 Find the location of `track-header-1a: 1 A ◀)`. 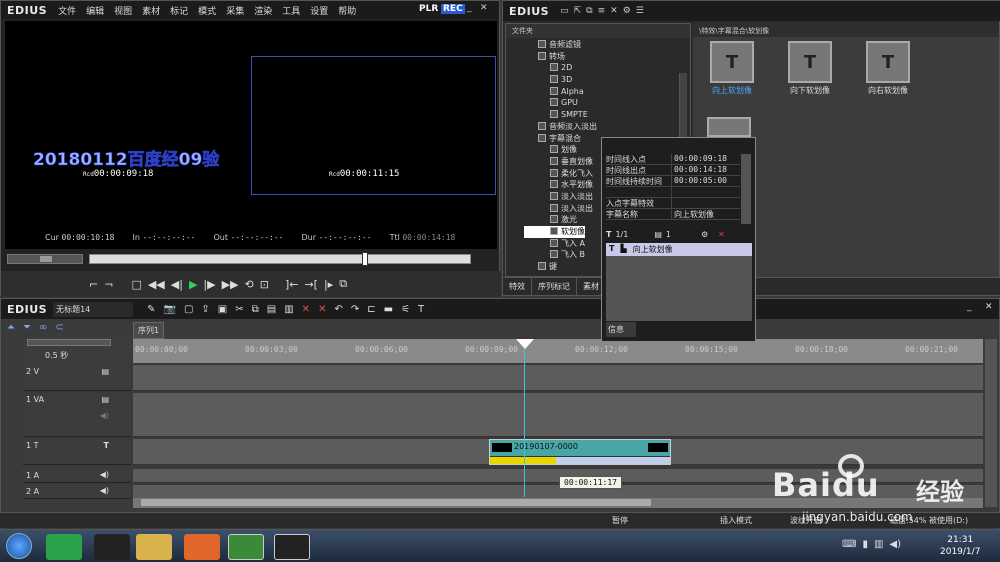

track-header-1a: 1 A ◀) is located at coordinates (77, 476).